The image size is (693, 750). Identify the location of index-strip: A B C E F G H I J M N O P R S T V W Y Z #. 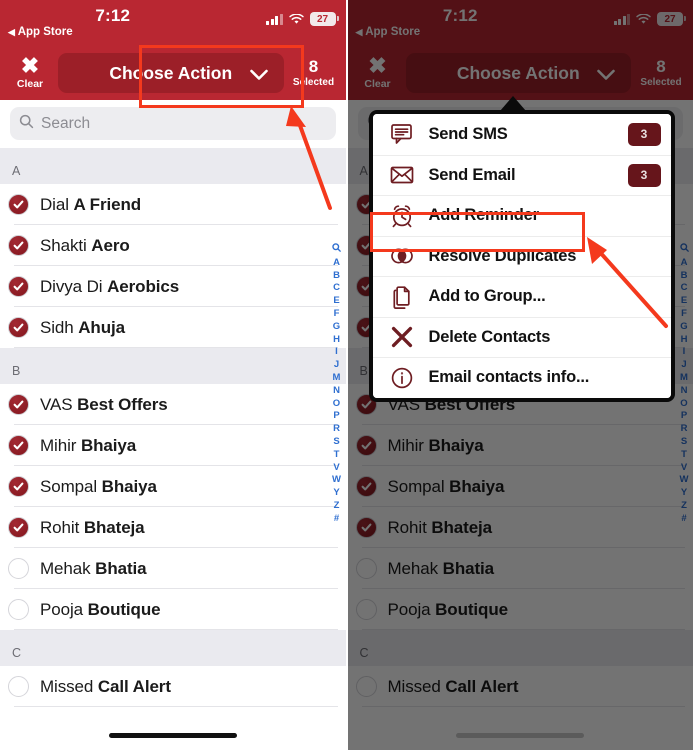
(337, 384).